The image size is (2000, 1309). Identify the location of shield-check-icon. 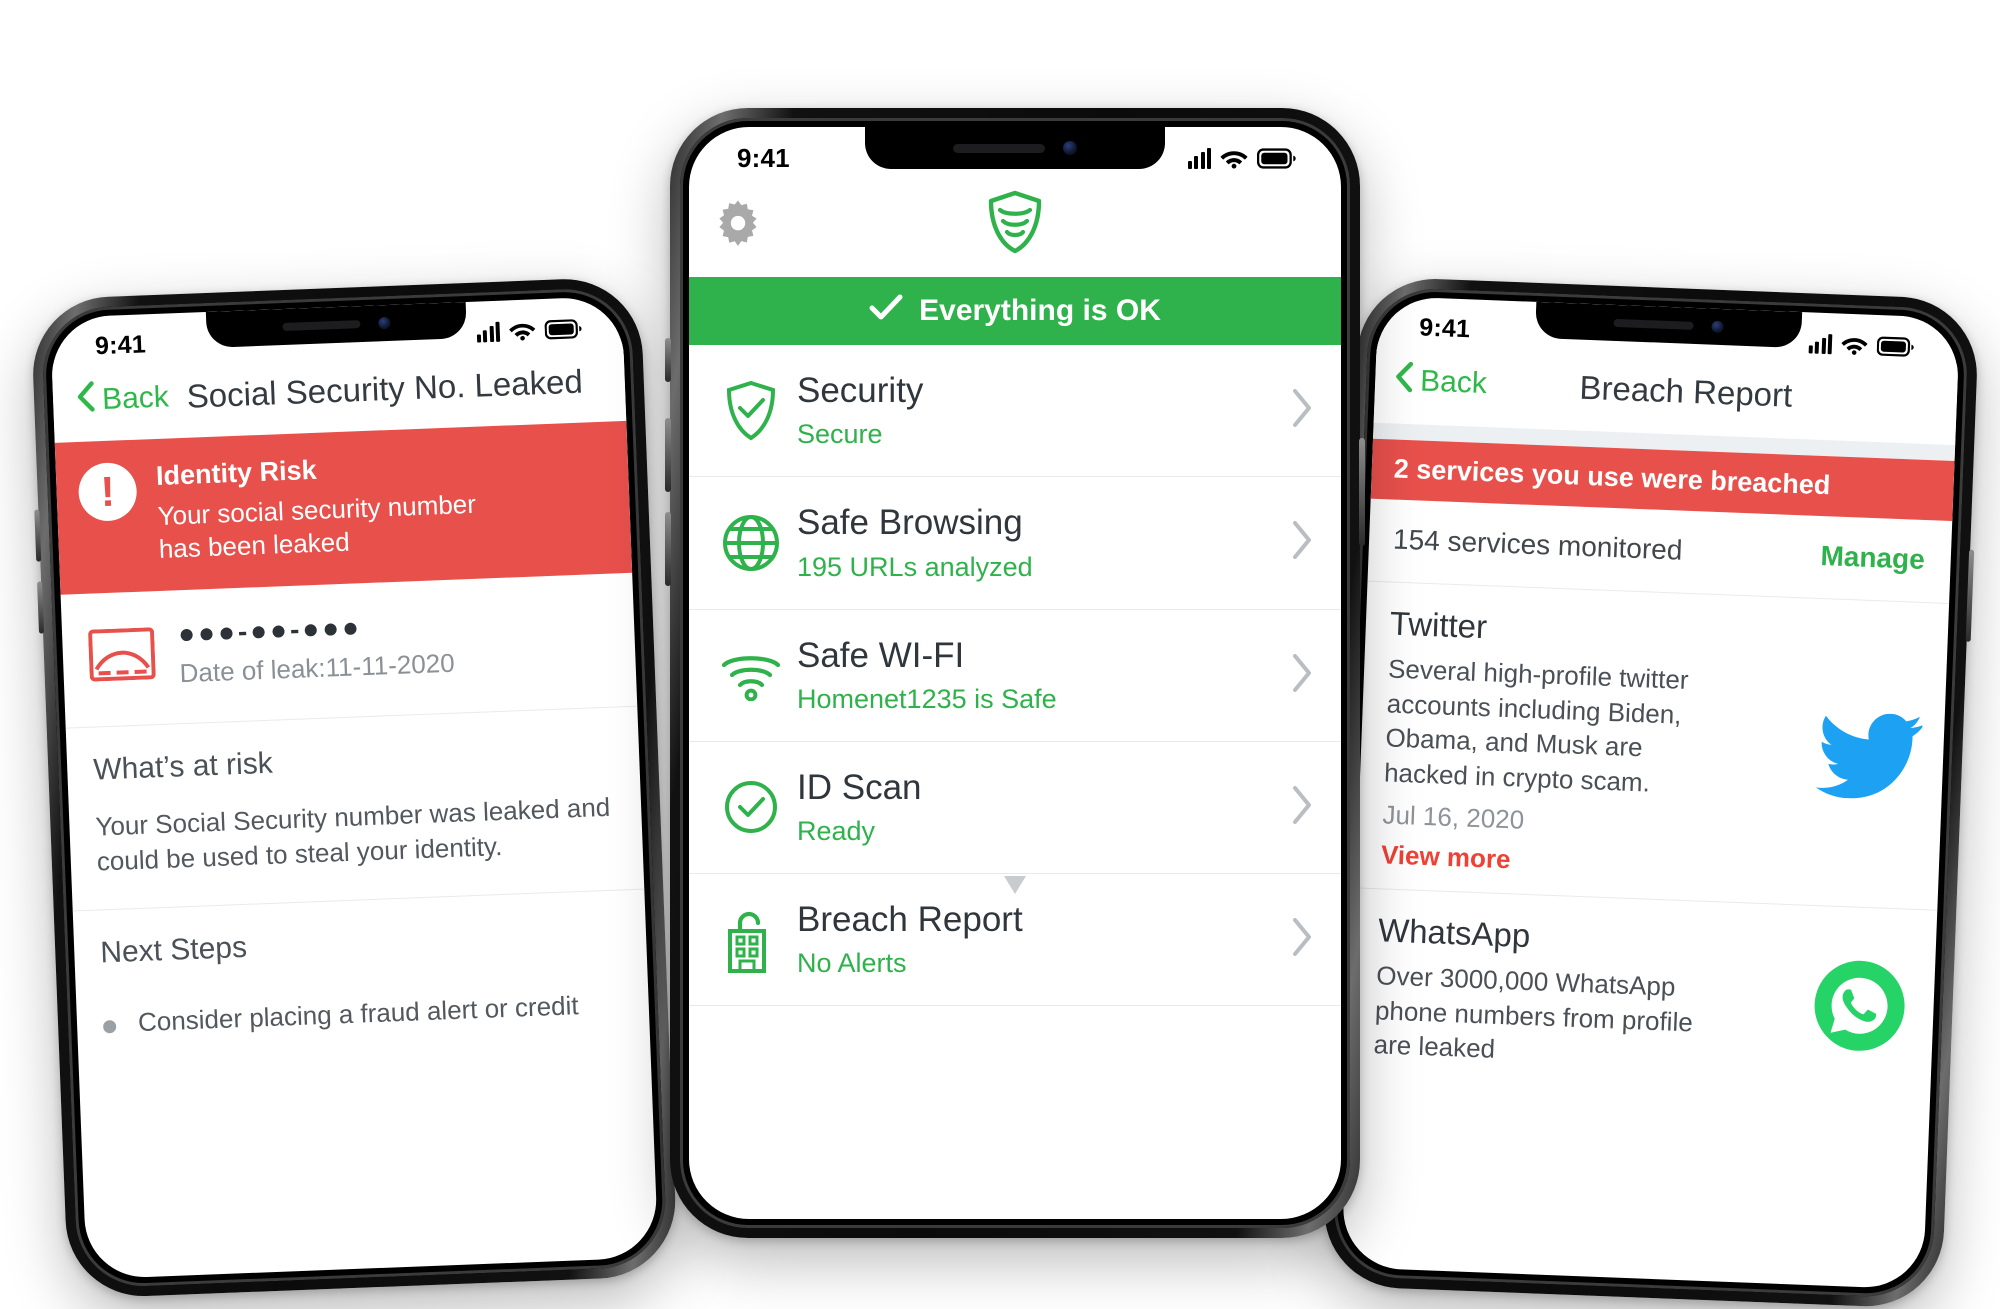
(751, 411).